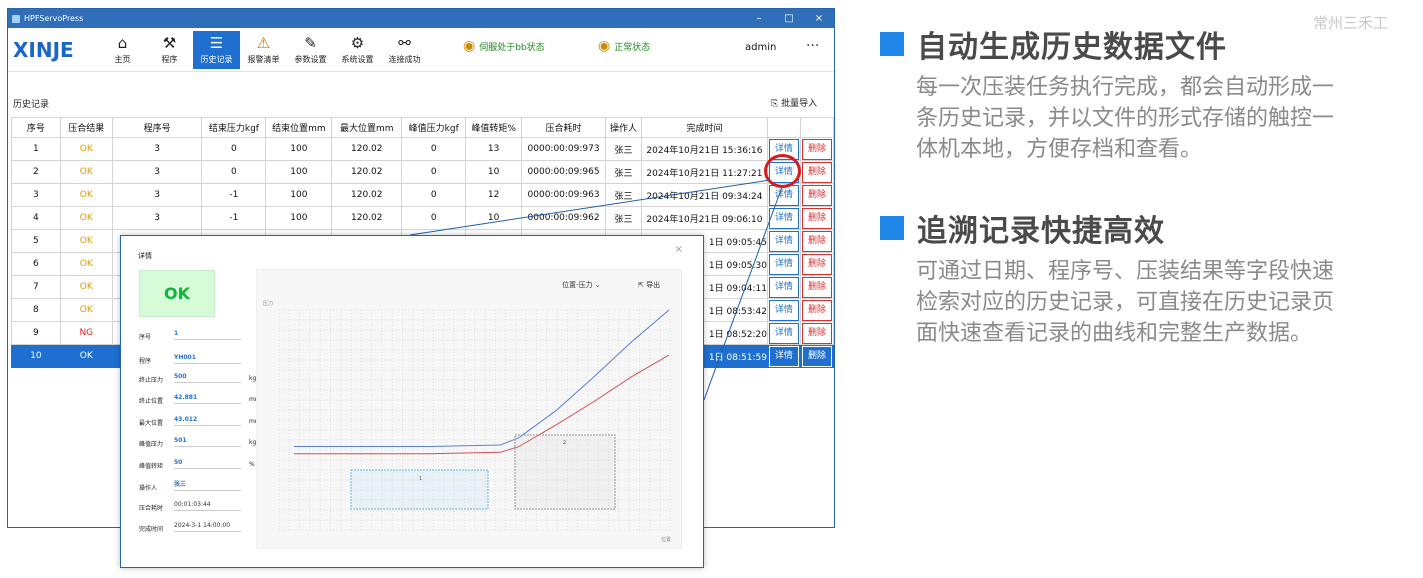 This screenshot has height=578, width=1423. What do you see at coordinates (151, 508) in the screenshot?
I see `field-label: 压合耗时` at bounding box center [151, 508].